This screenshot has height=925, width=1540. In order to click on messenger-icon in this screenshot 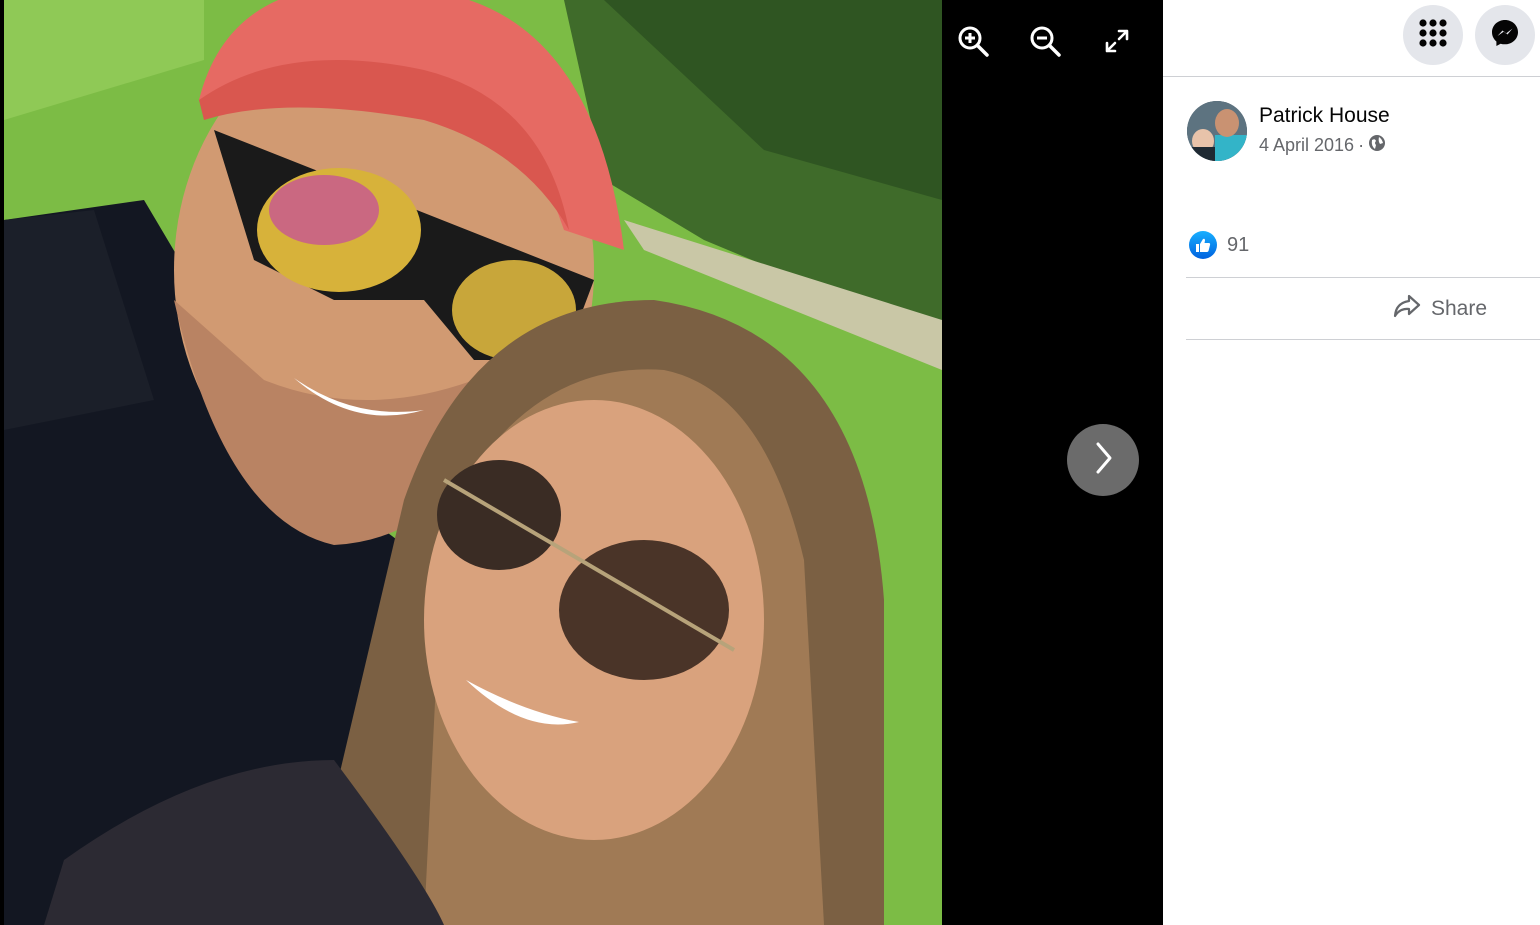, I will do `click(1505, 35)`.